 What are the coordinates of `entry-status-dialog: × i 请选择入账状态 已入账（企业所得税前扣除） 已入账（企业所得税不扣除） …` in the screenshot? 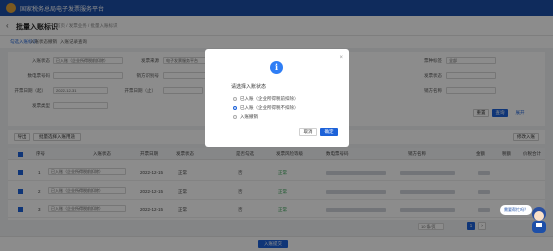 It's located at (277, 98).